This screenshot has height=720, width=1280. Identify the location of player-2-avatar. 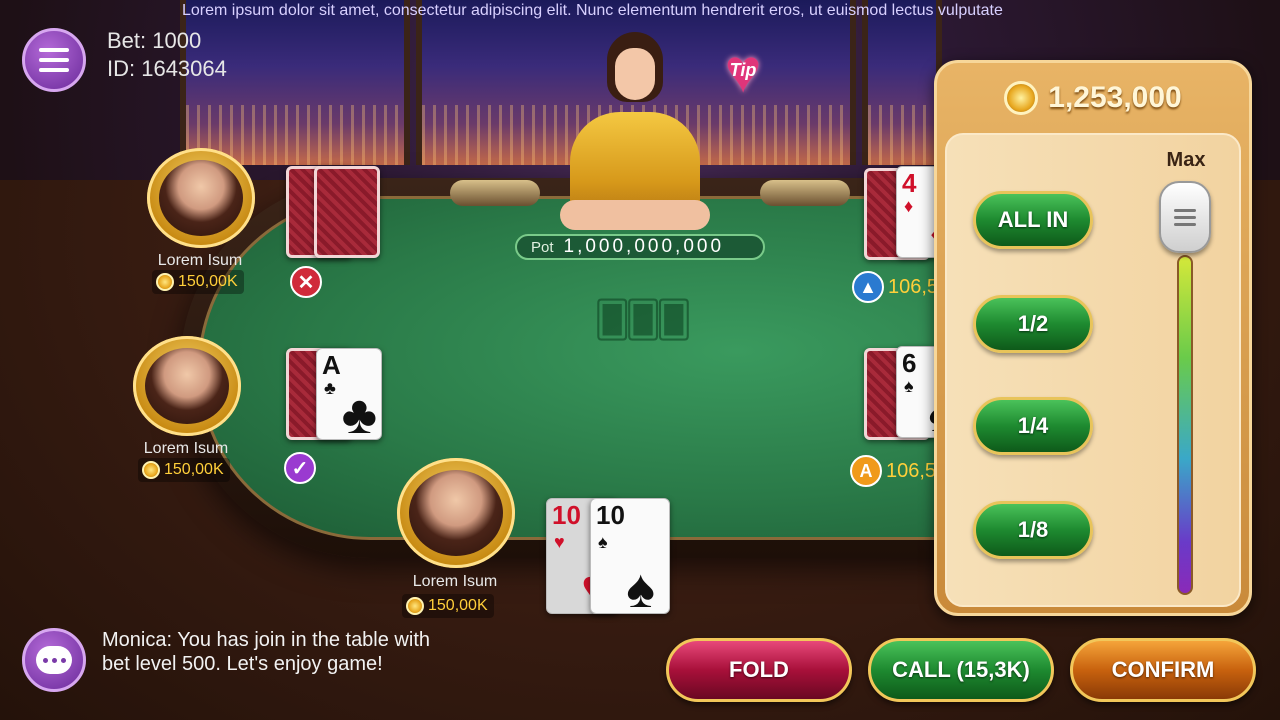
(187, 386).